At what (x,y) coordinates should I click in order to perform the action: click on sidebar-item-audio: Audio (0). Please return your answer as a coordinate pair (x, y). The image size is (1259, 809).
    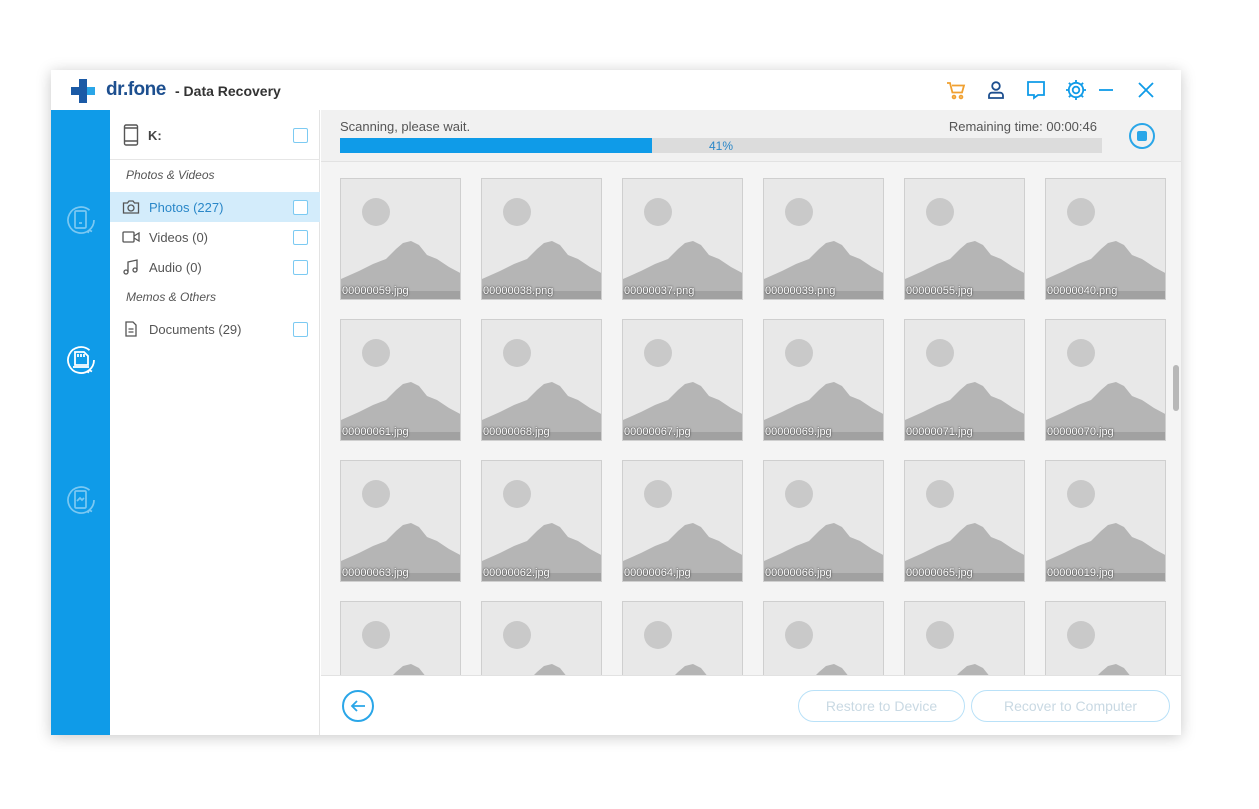
    Looking at the image, I should click on (215, 267).